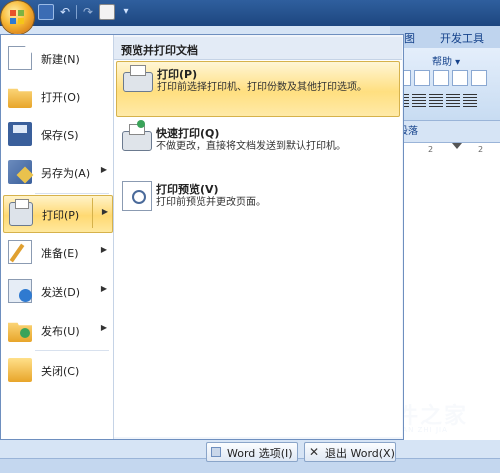 The image size is (500, 473). I want to click on menu-item-prepare: 准备(E) ▶, so click(57, 252).